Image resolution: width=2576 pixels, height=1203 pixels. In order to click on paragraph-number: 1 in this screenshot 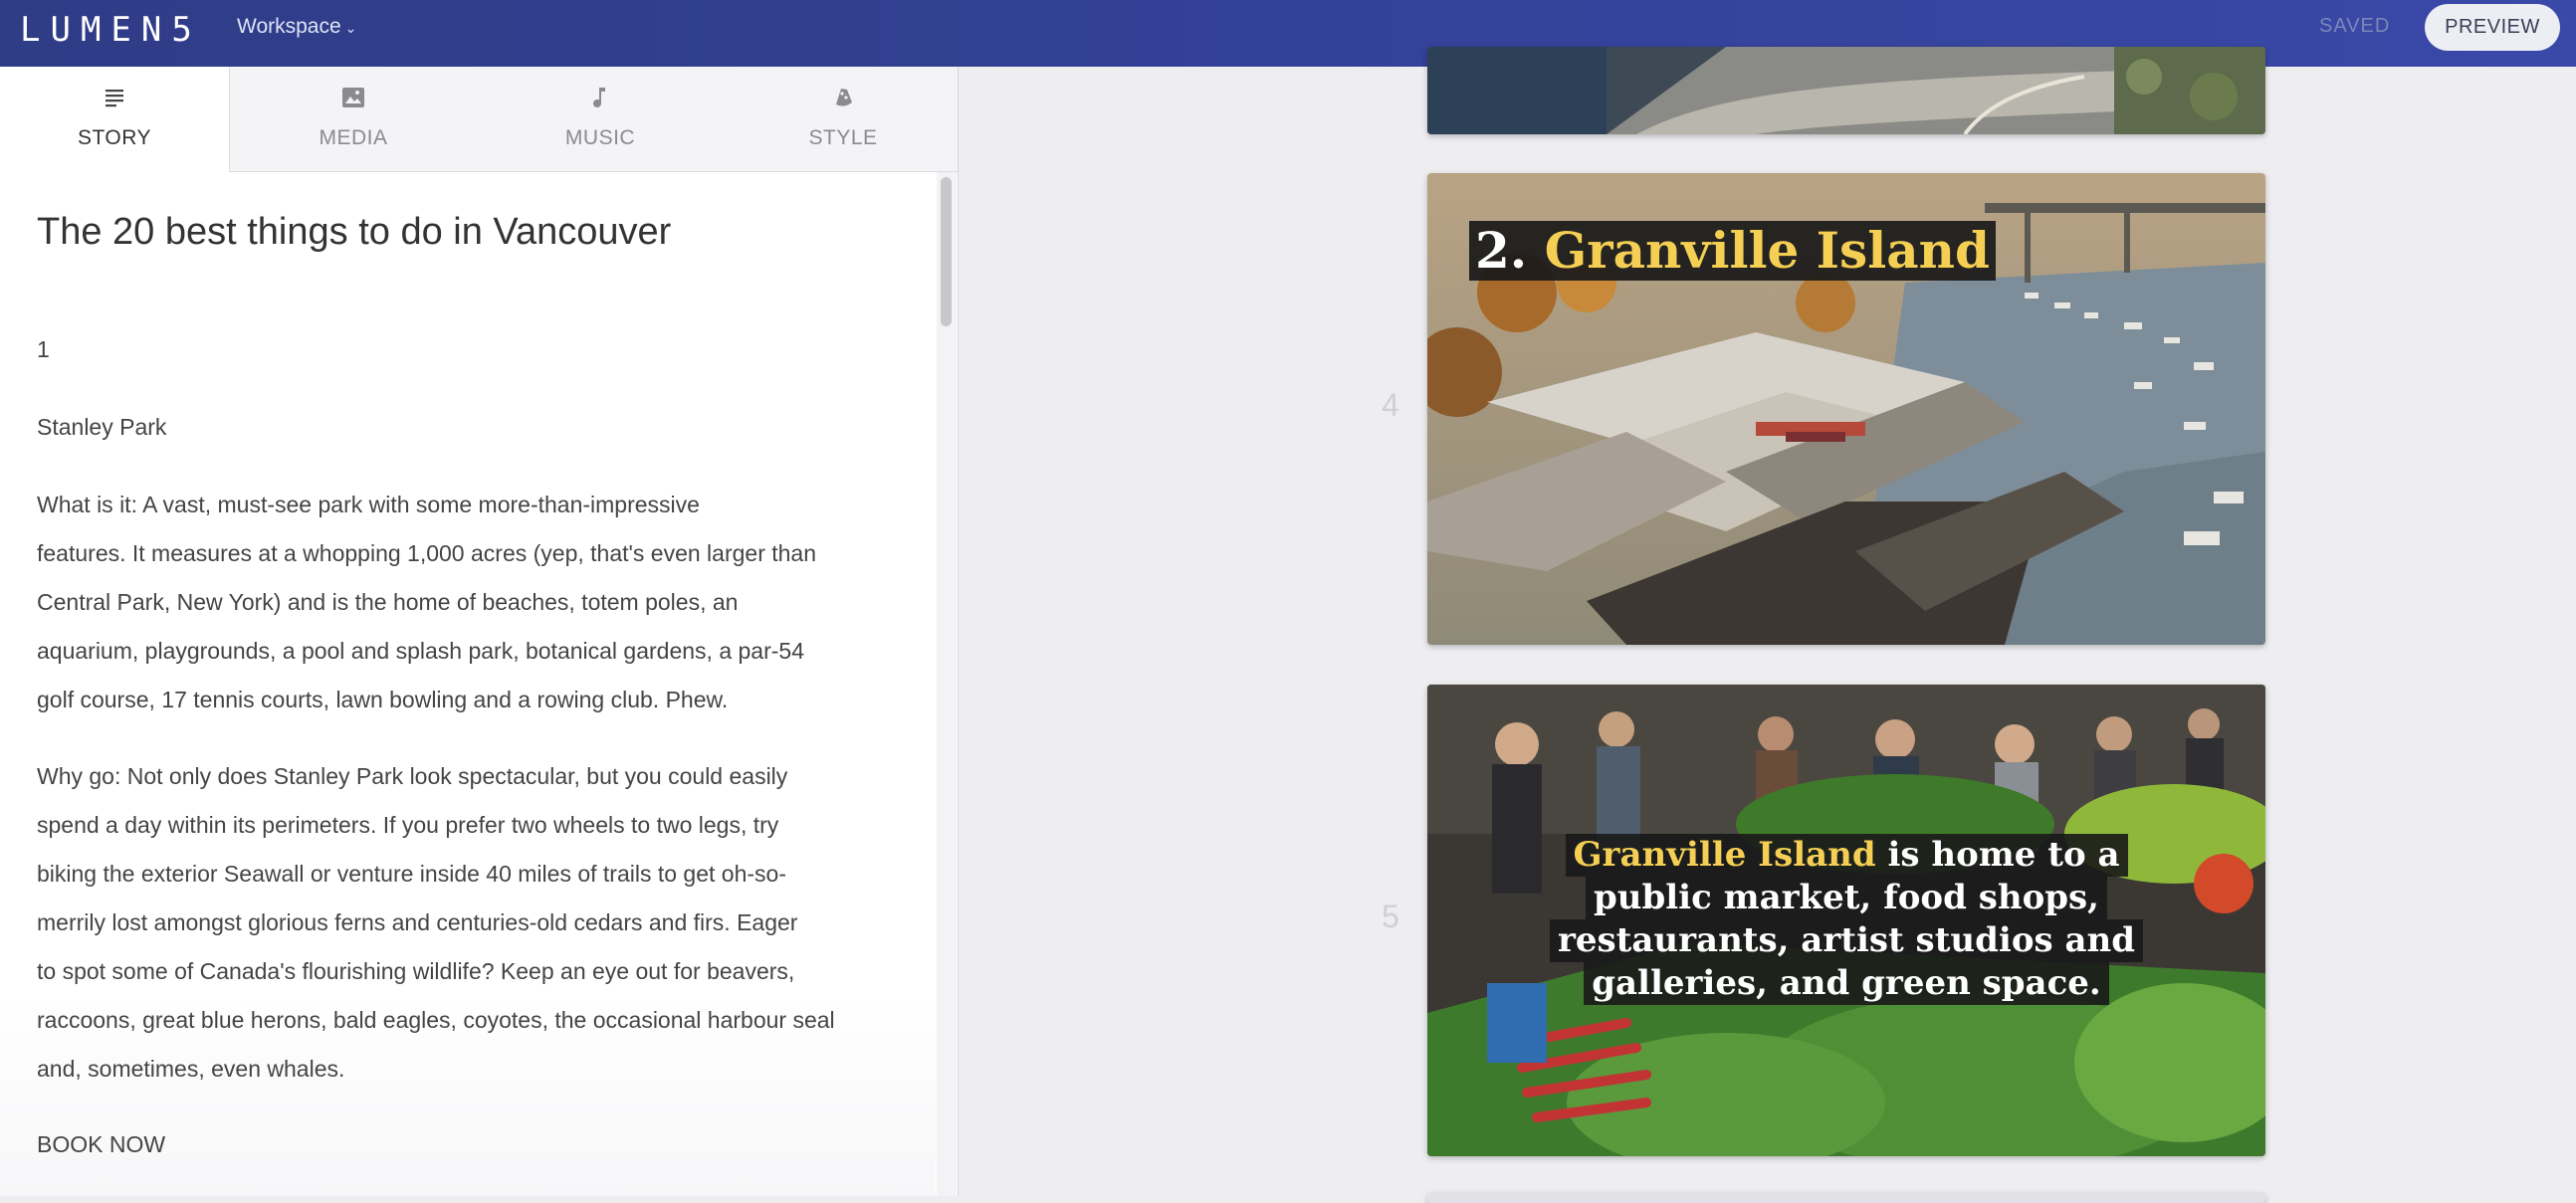, I will do `click(470, 349)`.